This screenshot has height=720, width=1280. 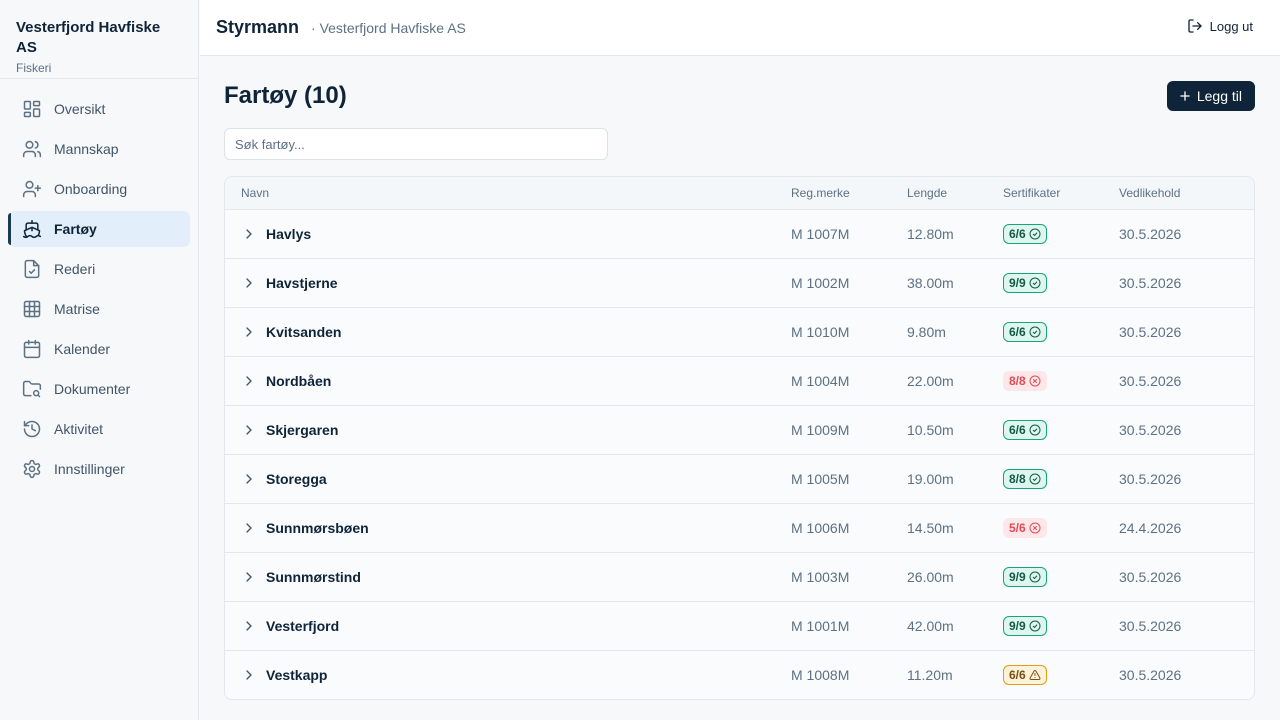 What do you see at coordinates (86, 149) in the screenshot?
I see `sidebar-item-label: Mannskap` at bounding box center [86, 149].